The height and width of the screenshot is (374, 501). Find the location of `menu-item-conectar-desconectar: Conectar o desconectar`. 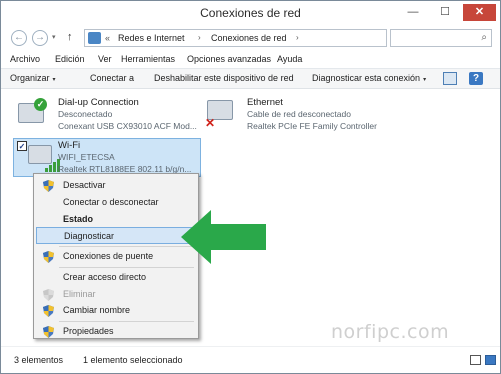

menu-item-conectar-desconectar: Conectar o desconectar is located at coordinates (116, 202).